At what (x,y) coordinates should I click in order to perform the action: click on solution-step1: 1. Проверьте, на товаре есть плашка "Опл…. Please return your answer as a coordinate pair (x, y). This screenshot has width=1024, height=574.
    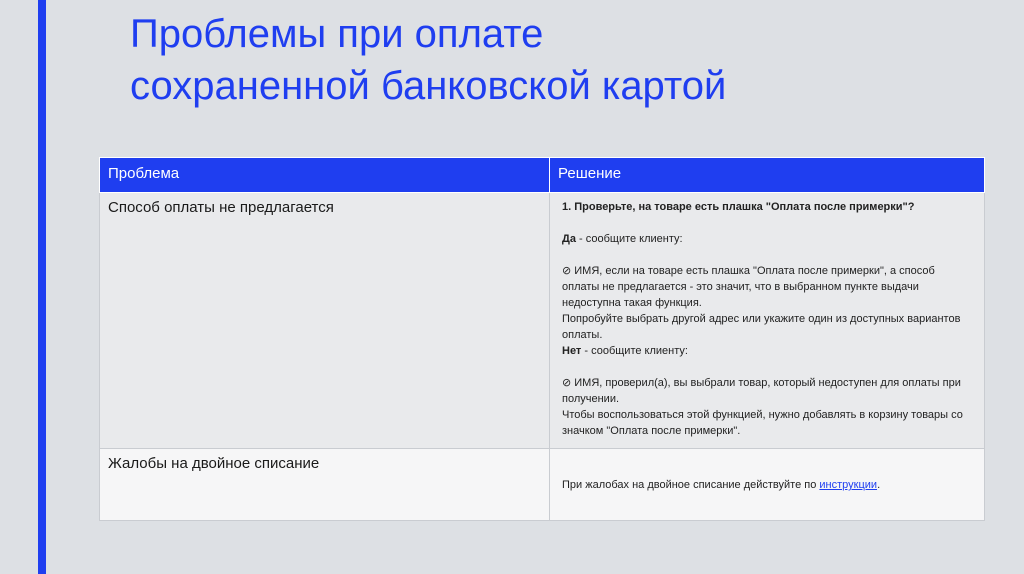
    Looking at the image, I should click on (738, 207).